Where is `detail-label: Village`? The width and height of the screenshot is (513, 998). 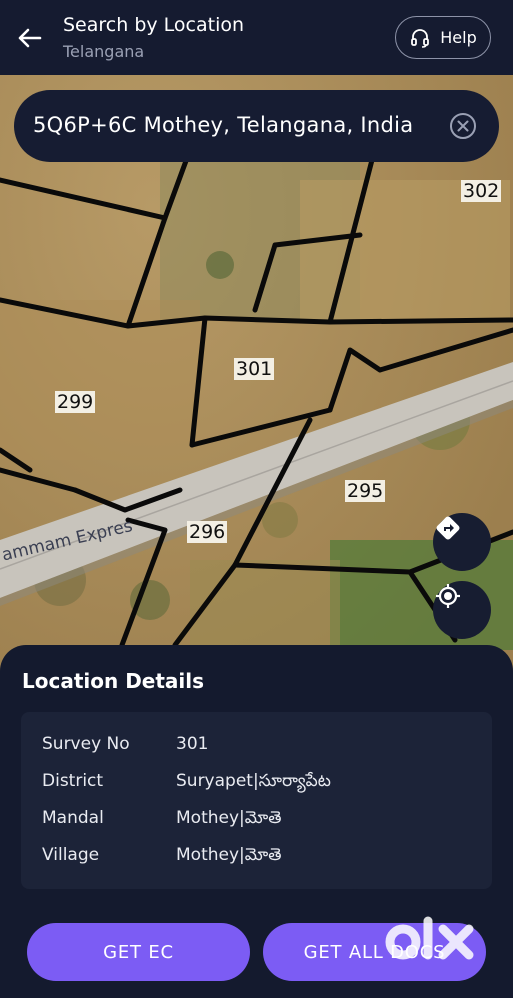
detail-label: Village is located at coordinates (71, 855).